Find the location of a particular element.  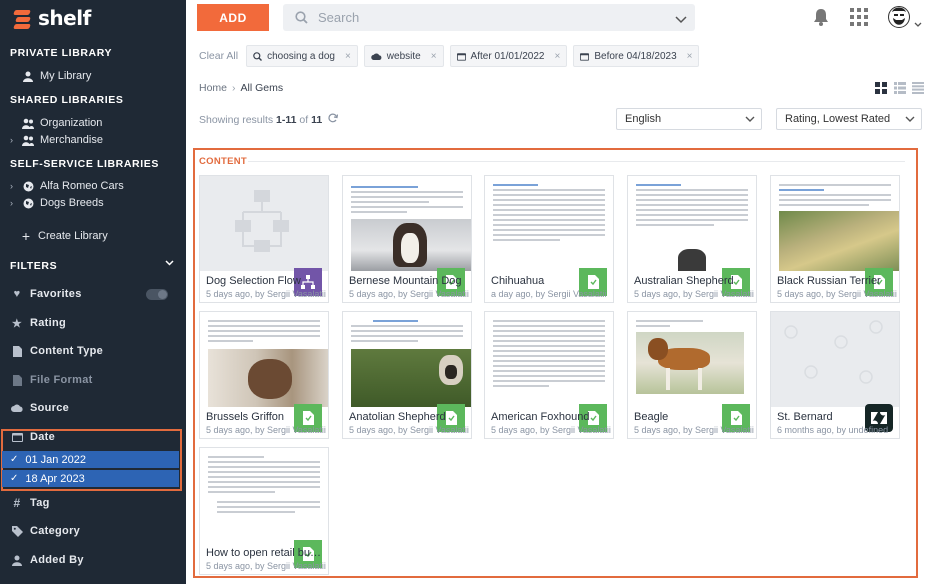

search-icon is located at coordinates (258, 56).